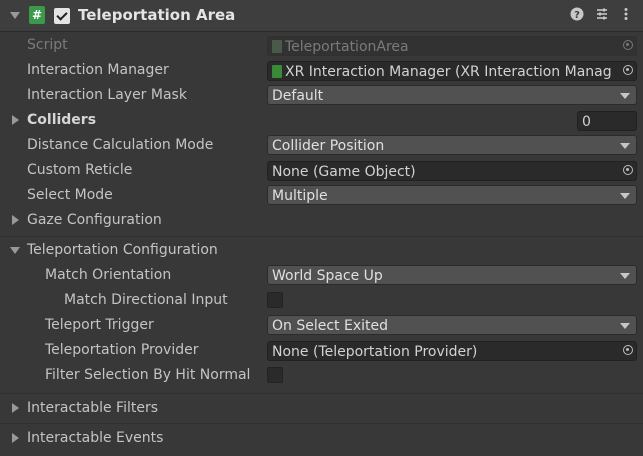 The height and width of the screenshot is (456, 643). Describe the element at coordinates (344, 172) in the screenshot. I see `custom-reticle-value: None (Game Object)` at that location.